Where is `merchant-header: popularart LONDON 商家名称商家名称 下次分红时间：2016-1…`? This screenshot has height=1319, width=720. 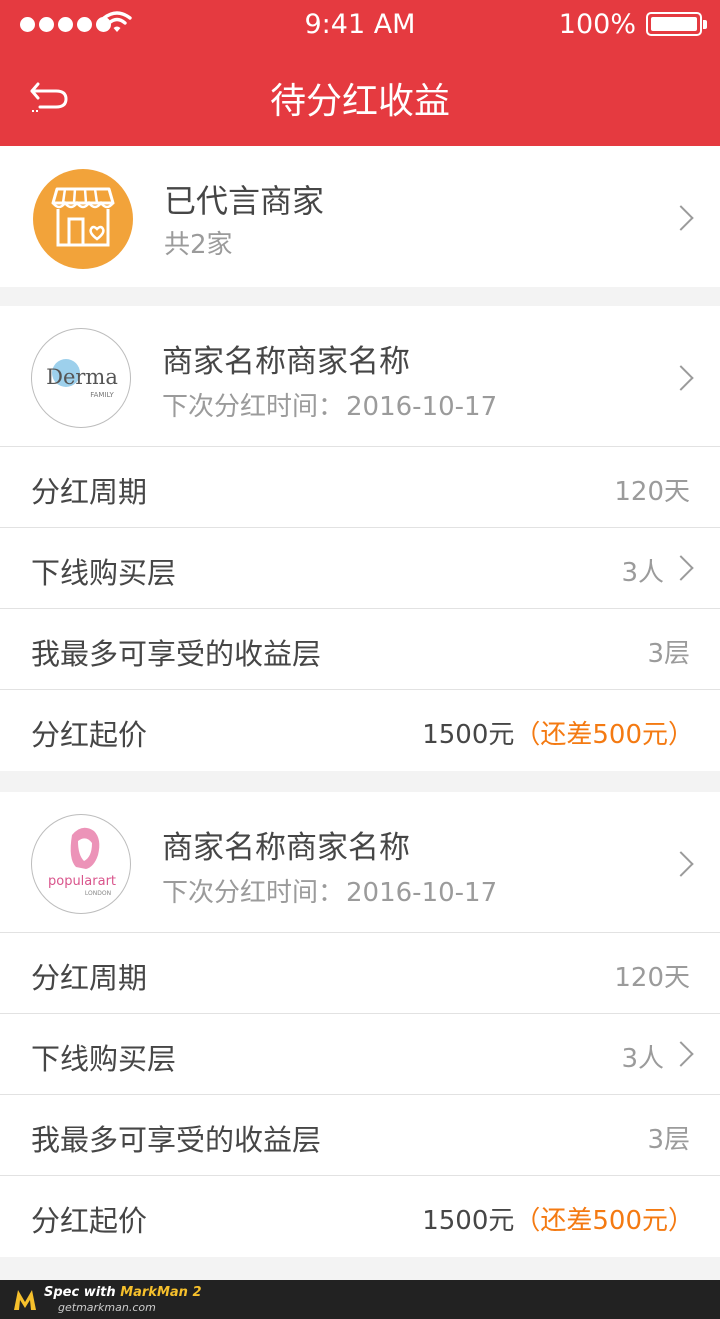 merchant-header: popularart LONDON 商家名称商家名称 下次分红时间：2016-1… is located at coordinates (360, 862).